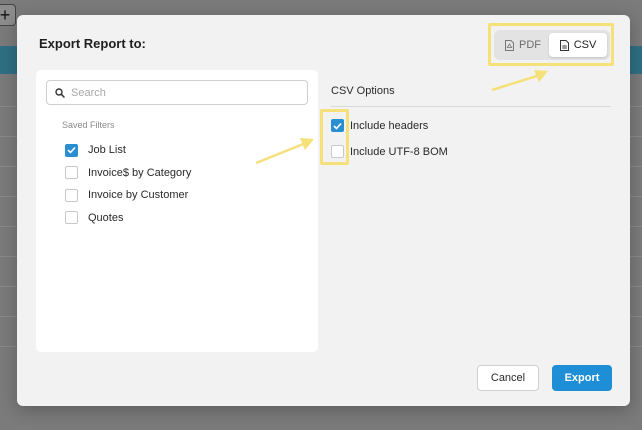 The width and height of the screenshot is (642, 430). What do you see at coordinates (107, 150) in the screenshot?
I see `filter-label: Job List` at bounding box center [107, 150].